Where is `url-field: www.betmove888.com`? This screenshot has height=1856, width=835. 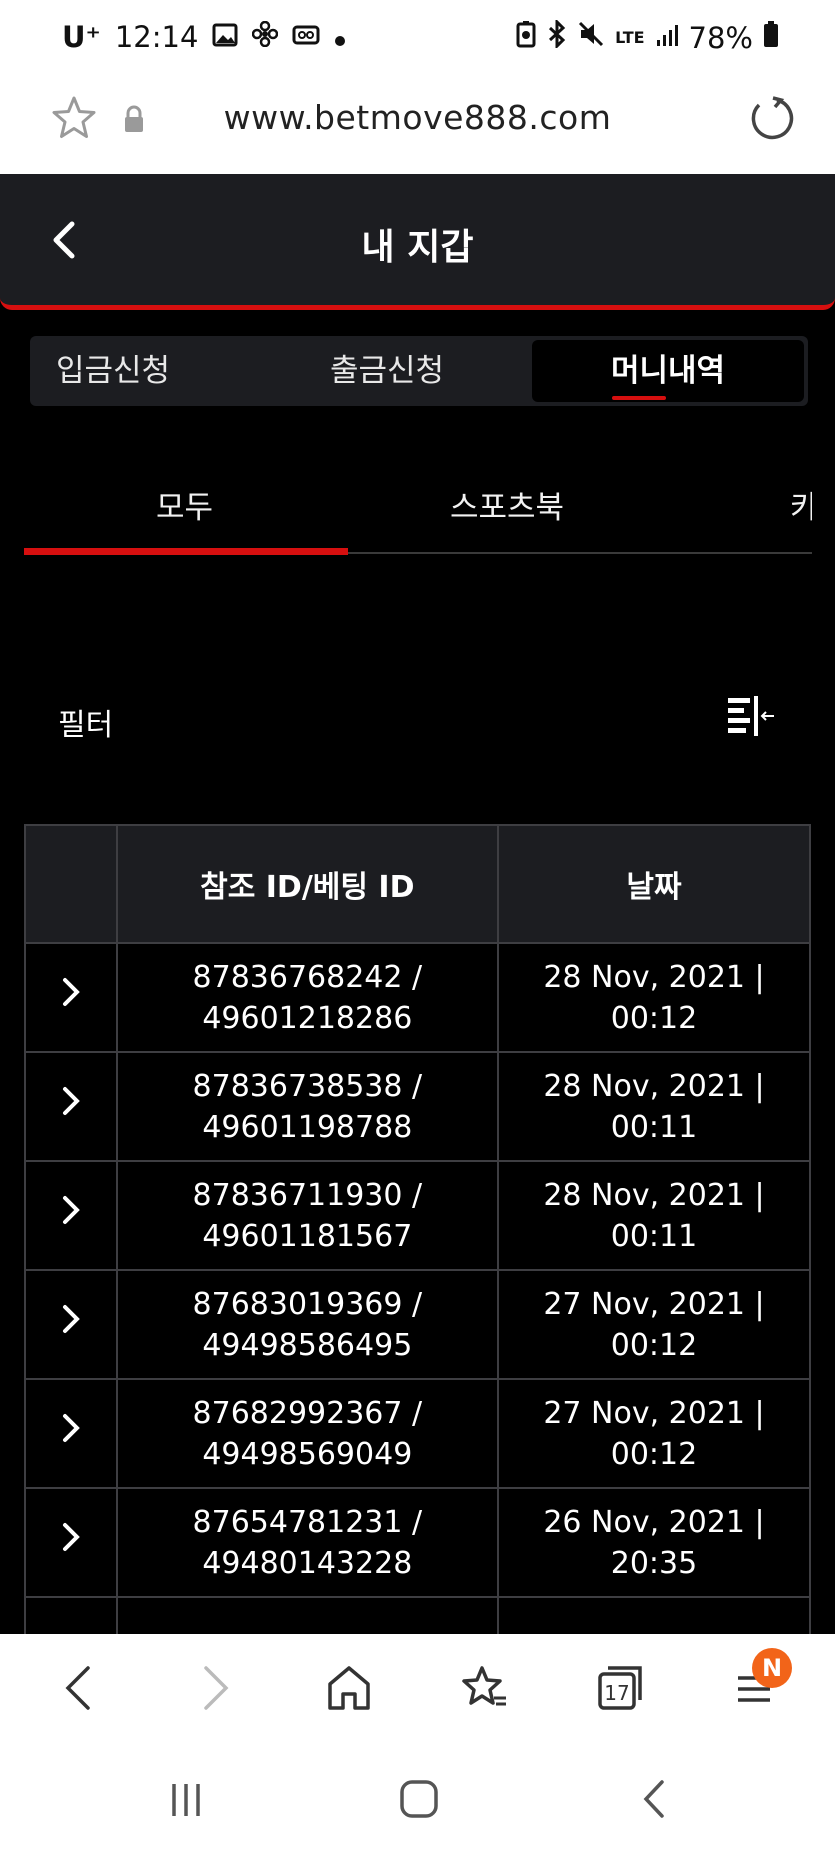
url-field: www.betmove888.com is located at coordinates (417, 117).